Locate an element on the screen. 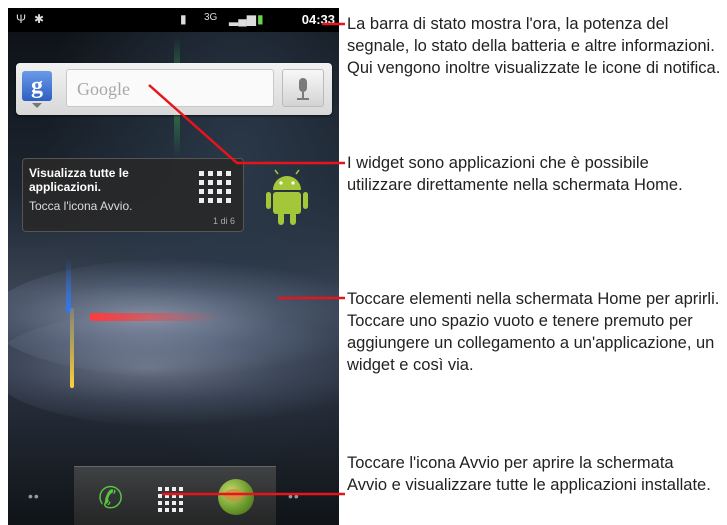 The height and width of the screenshot is (525, 727). callout-line-widget is located at coordinates (246, 124).